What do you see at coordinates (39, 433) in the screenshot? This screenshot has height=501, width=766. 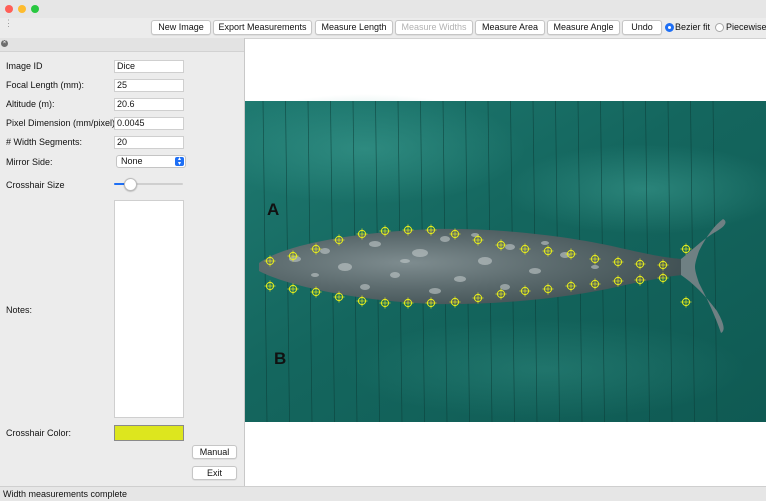 I see `crosshair-color-label: Crosshair Color:` at bounding box center [39, 433].